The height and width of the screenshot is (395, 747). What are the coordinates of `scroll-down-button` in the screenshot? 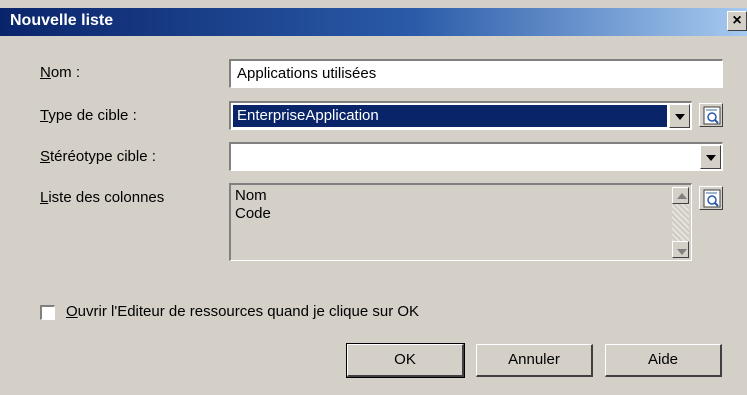 It's located at (680, 249).